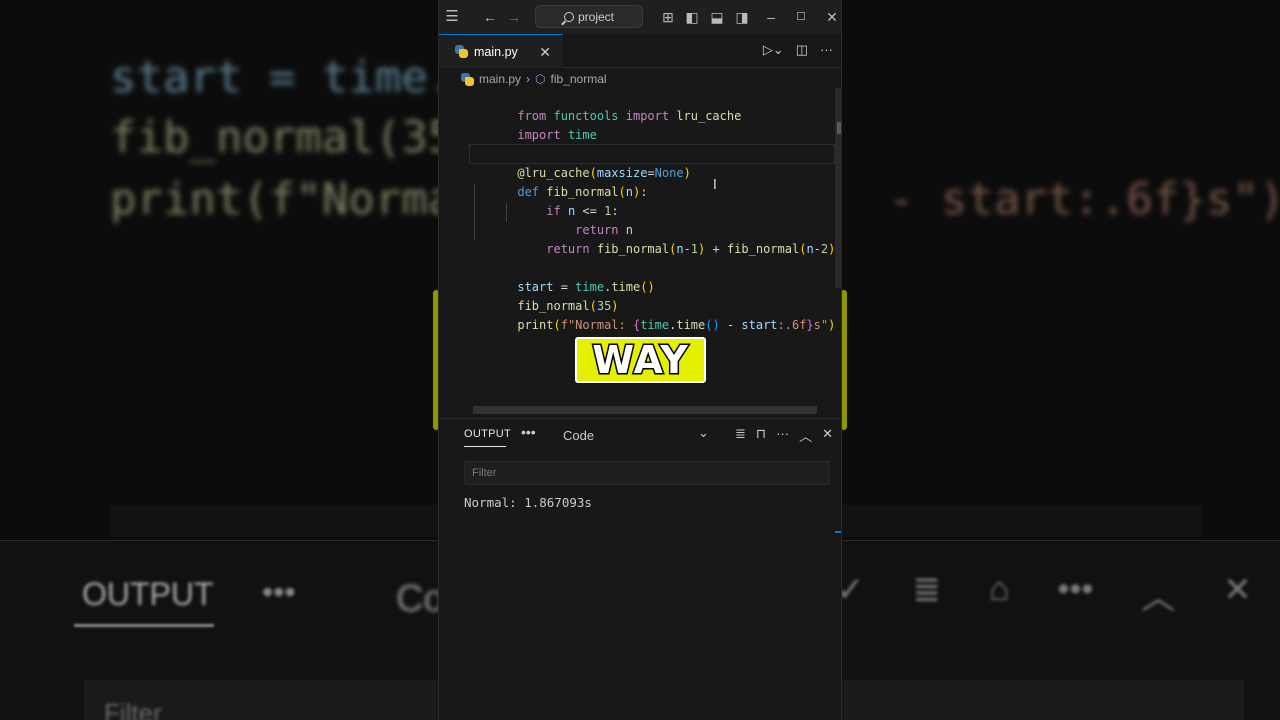 Image resolution: width=1280 pixels, height=720 pixels. I want to click on token: :.6f, so click(792, 325).